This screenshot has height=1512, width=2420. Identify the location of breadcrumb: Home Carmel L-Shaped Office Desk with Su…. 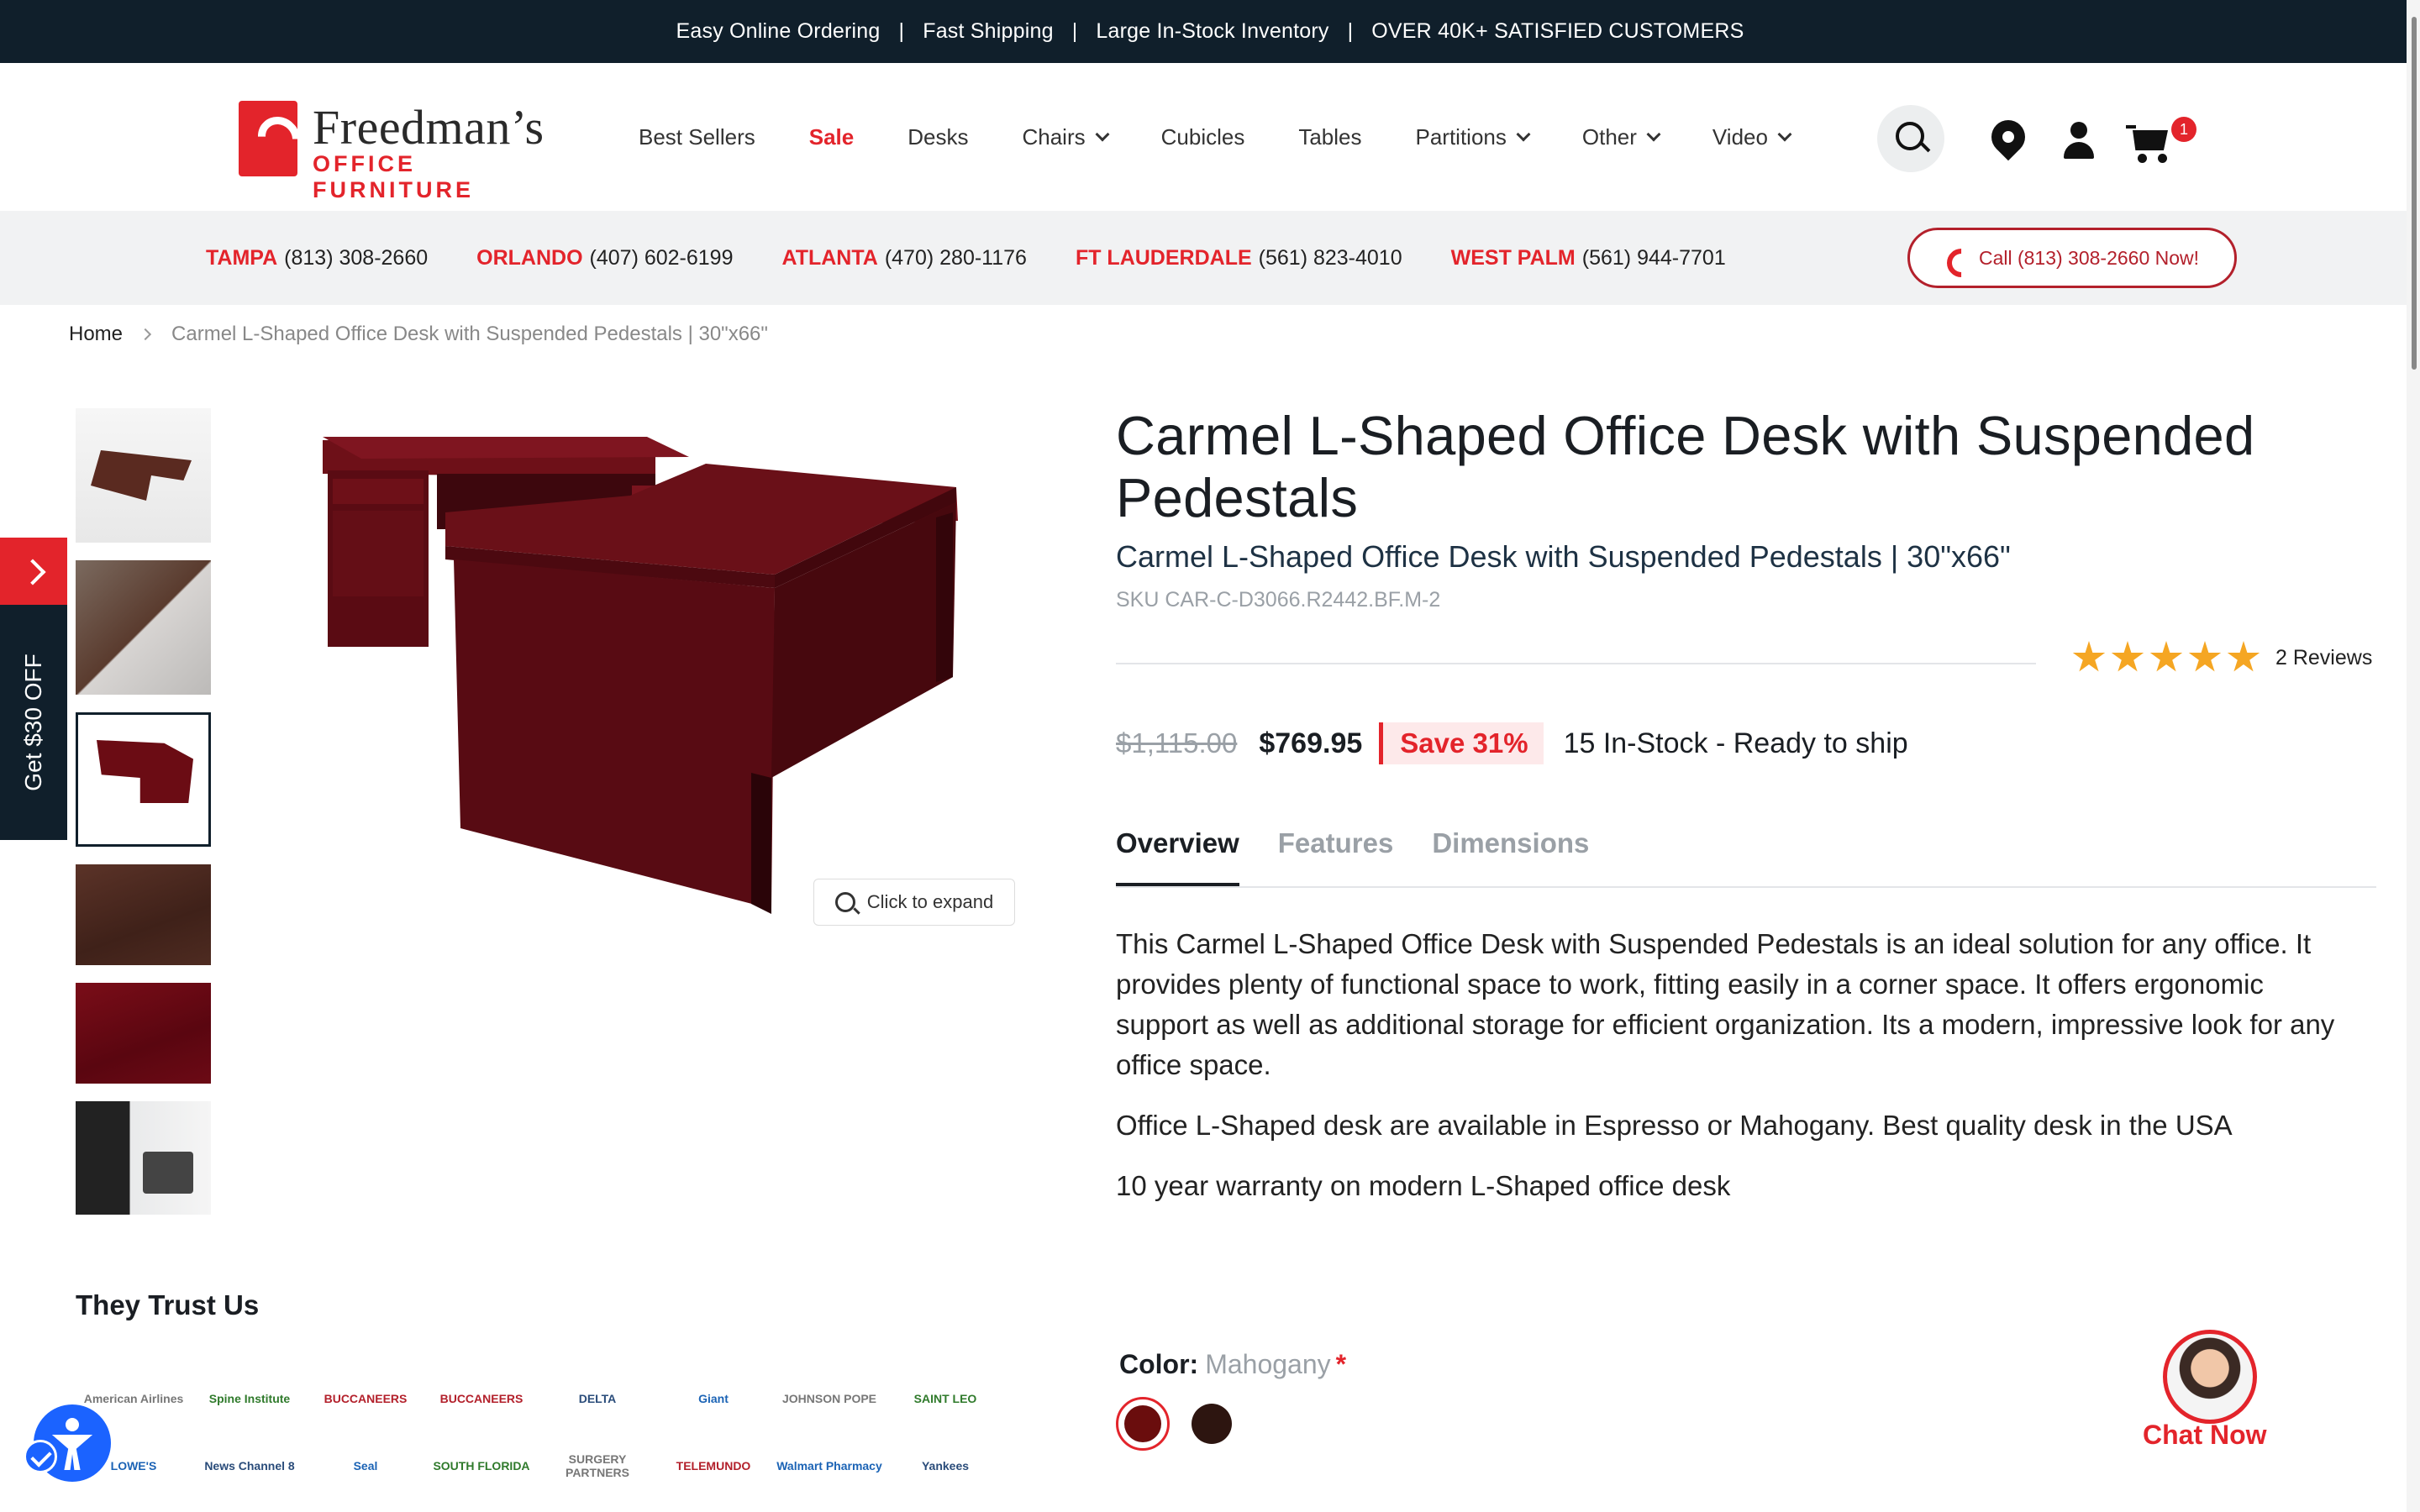
(419, 334).